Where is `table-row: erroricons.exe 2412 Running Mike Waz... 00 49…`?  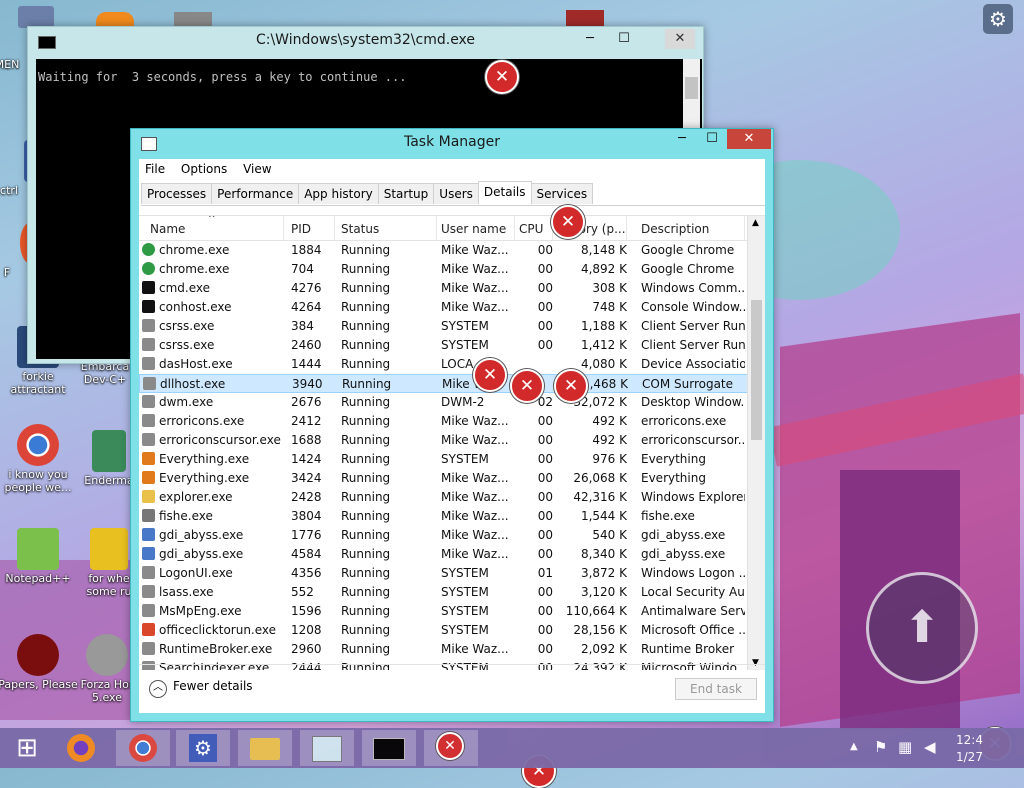 table-row: erroricons.exe 2412 Running Mike Waz... 00 49… is located at coordinates (452, 421).